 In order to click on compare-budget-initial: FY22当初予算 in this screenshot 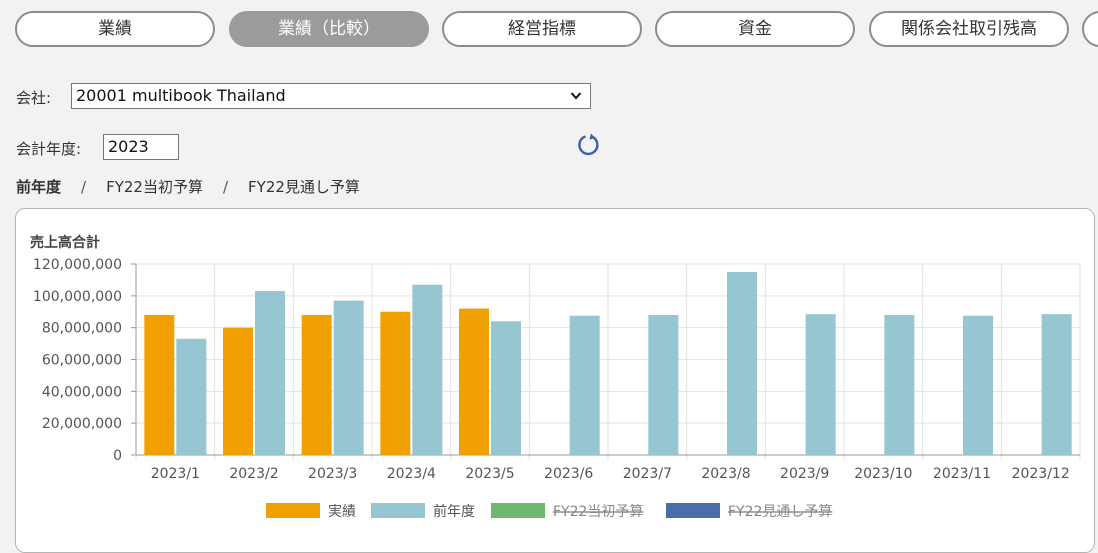, I will do `click(154, 186)`.